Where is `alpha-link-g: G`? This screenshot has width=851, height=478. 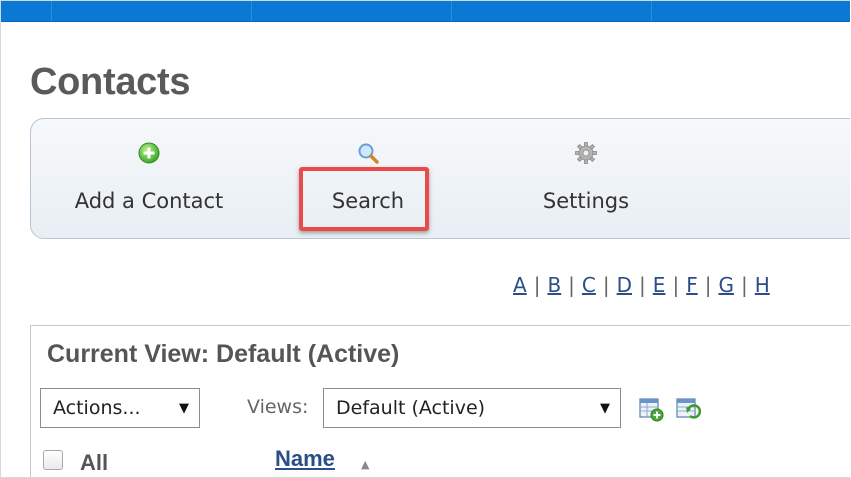 alpha-link-g: G is located at coordinates (726, 285).